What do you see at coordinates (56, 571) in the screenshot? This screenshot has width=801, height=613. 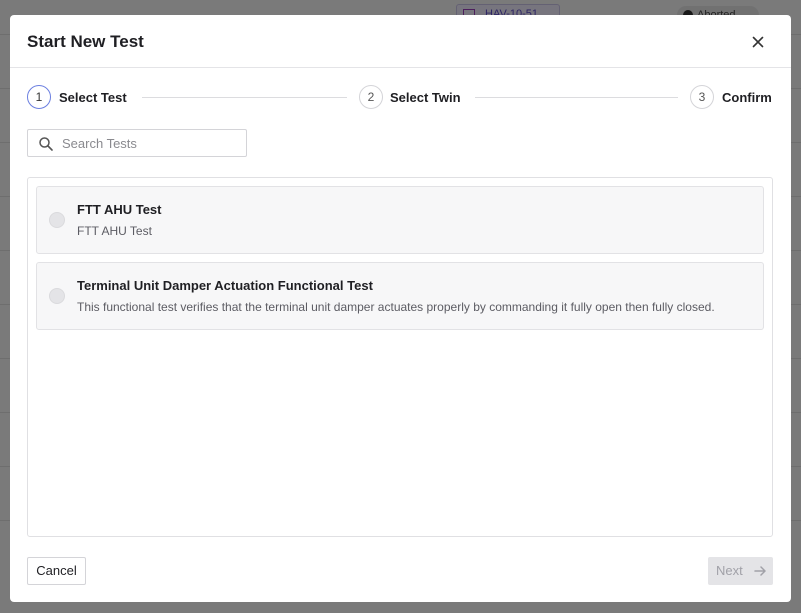 I see `cancel-button: Cancel` at bounding box center [56, 571].